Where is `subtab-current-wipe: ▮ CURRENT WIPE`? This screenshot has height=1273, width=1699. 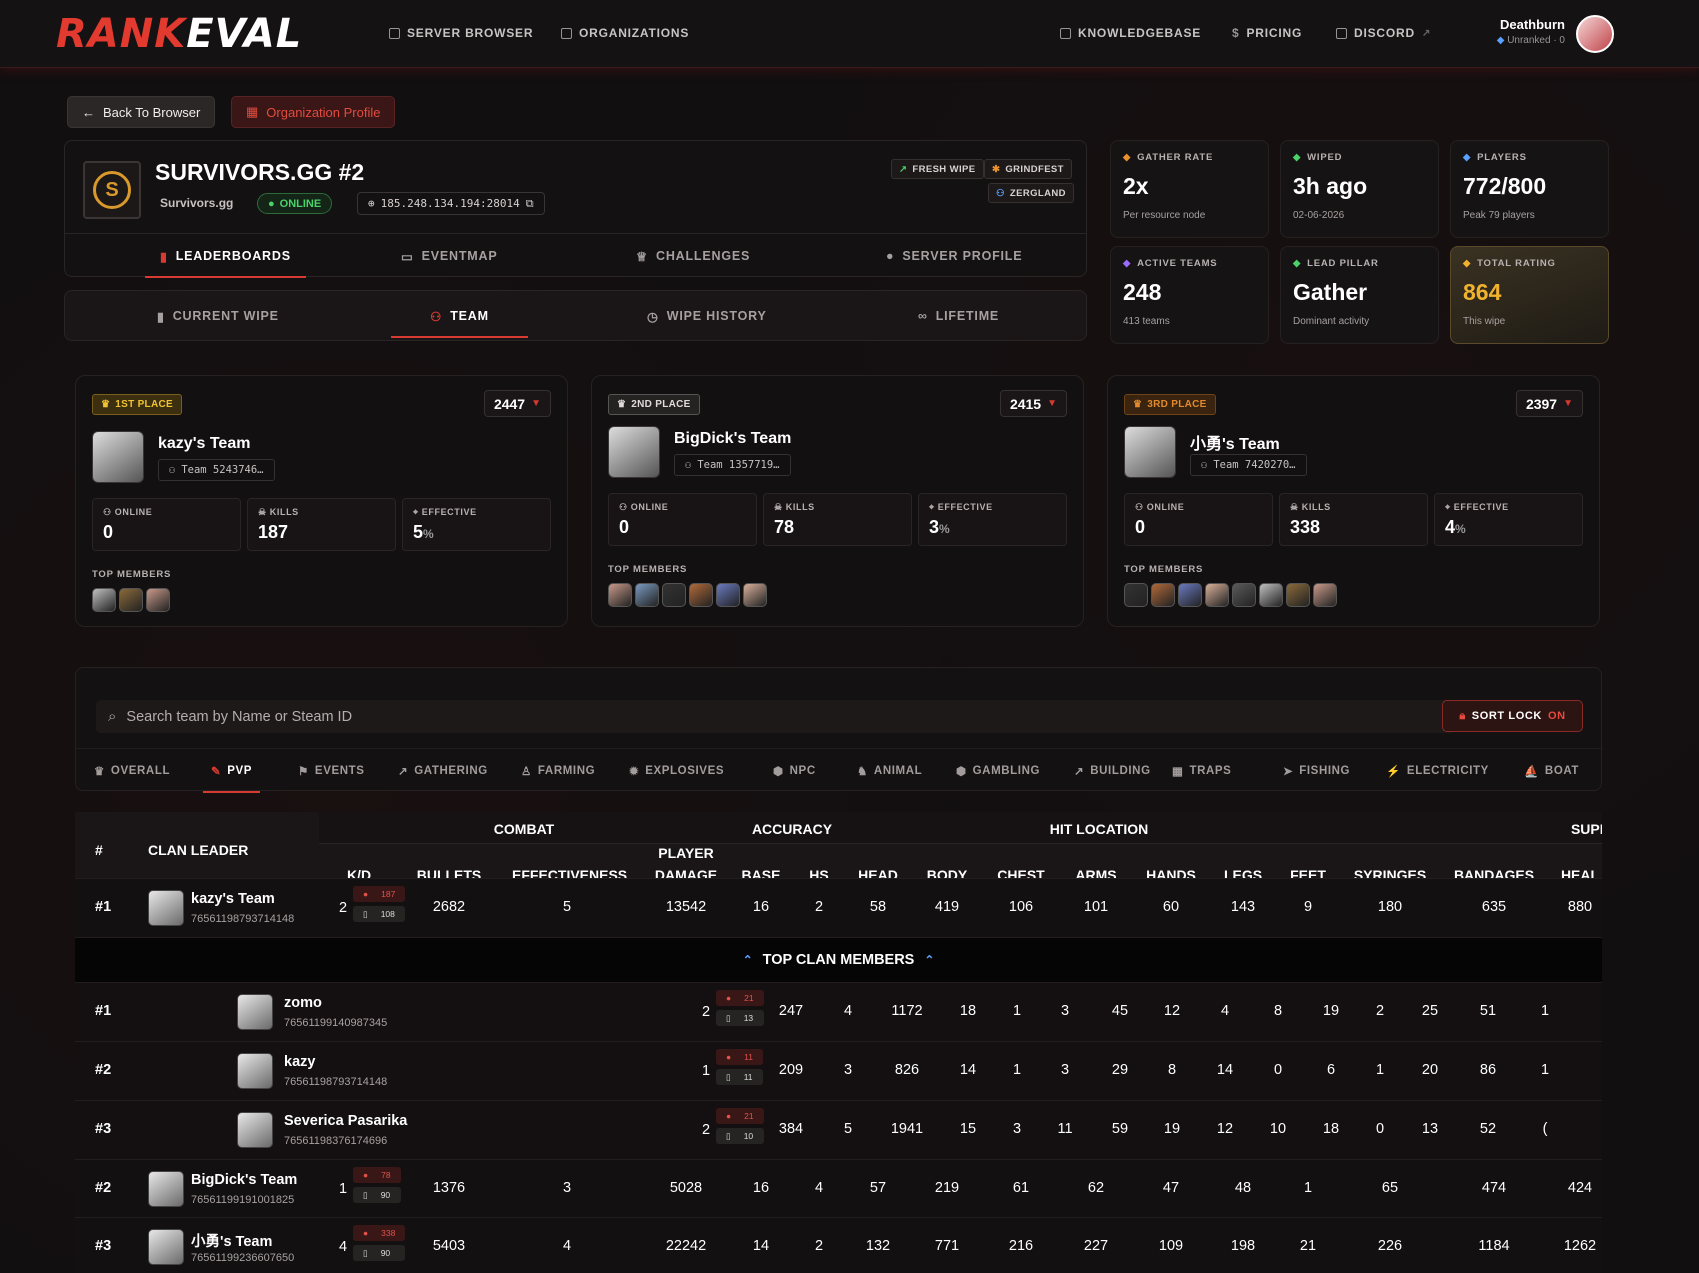
subtab-current-wipe: ▮ CURRENT WIPE is located at coordinates (218, 316).